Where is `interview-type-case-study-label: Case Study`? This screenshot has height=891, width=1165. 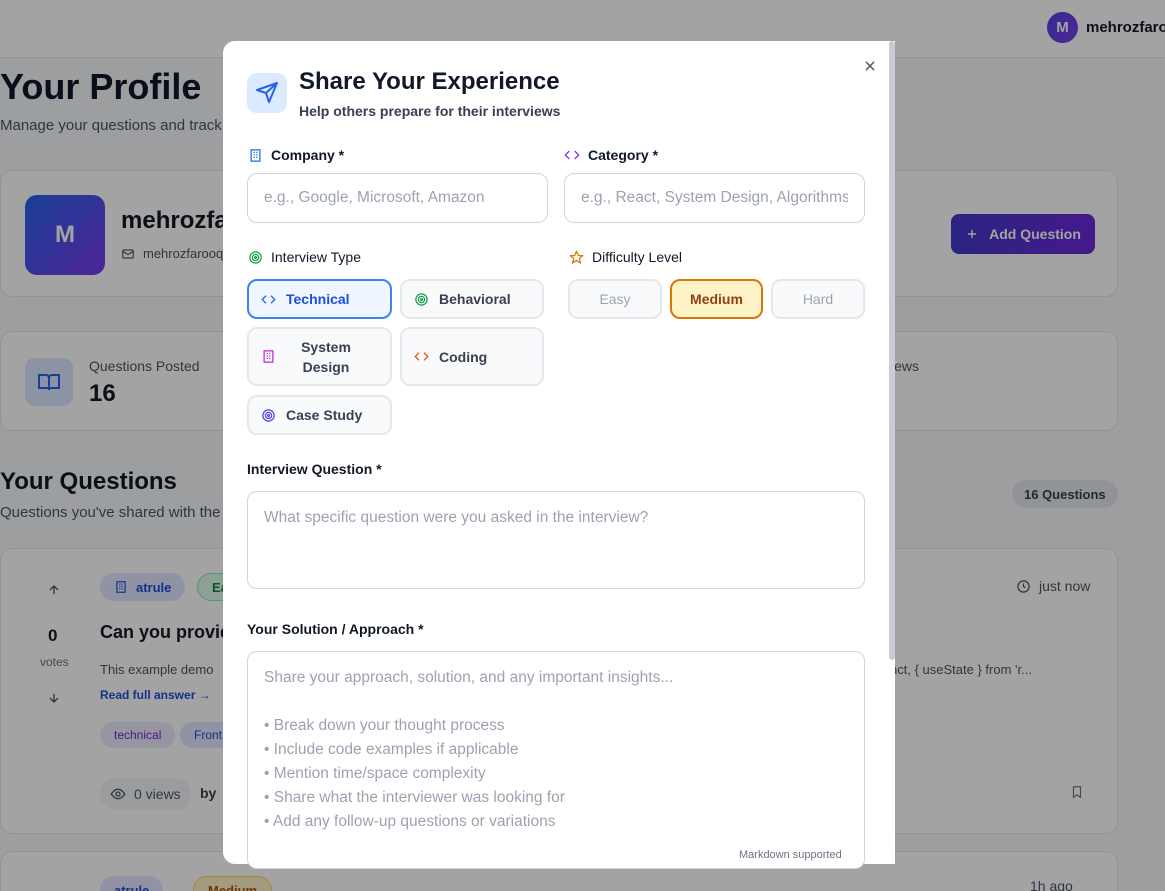
interview-type-case-study-label: Case Study is located at coordinates (324, 415).